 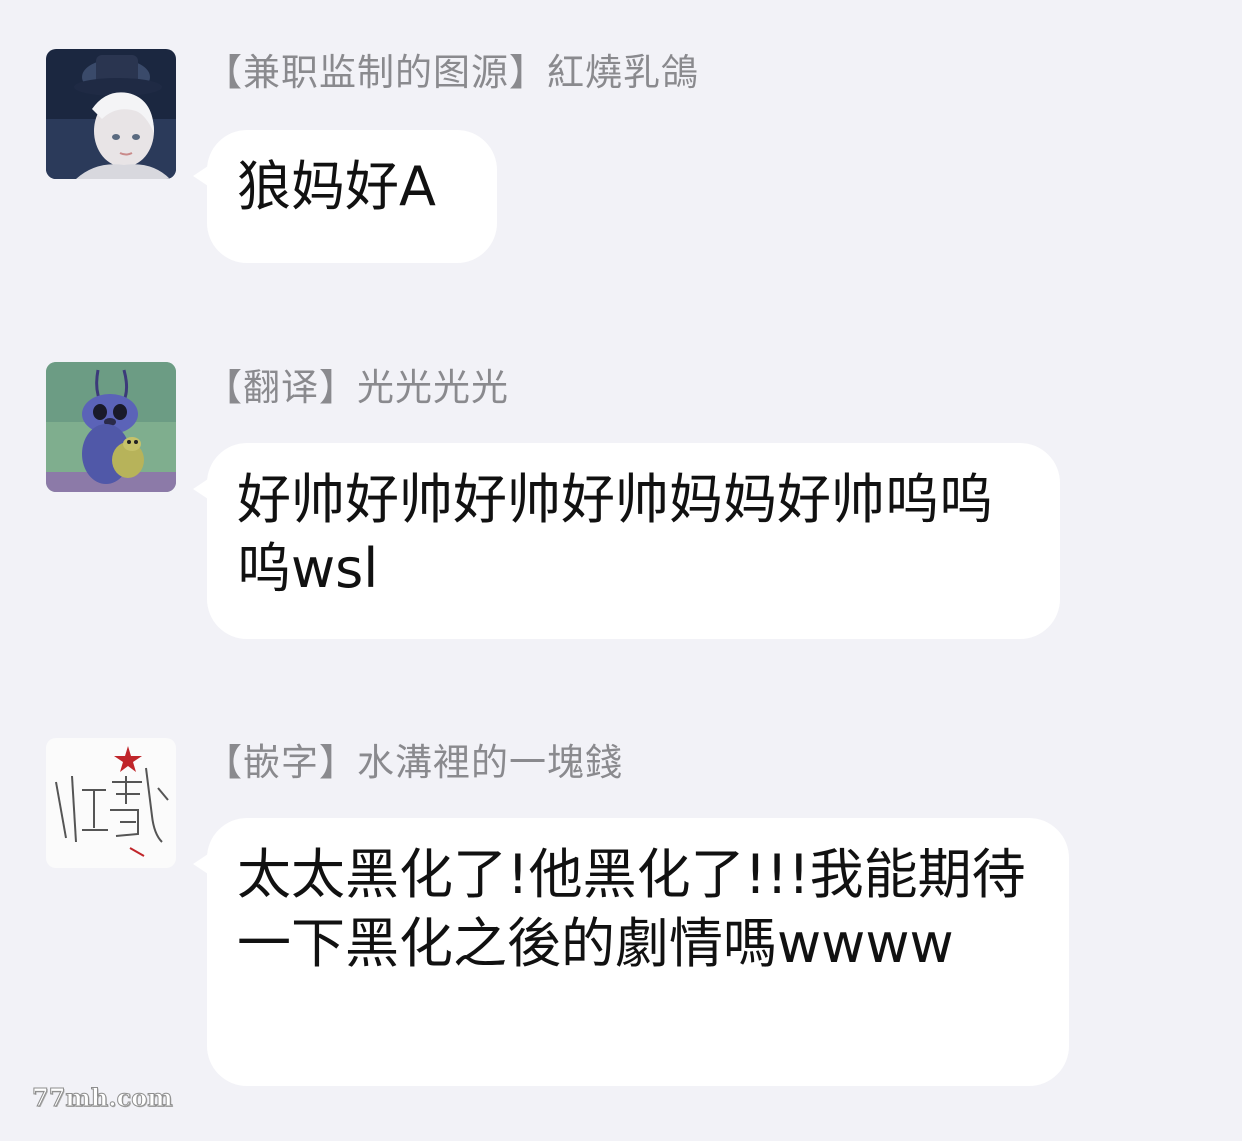 What do you see at coordinates (103, 1098) in the screenshot?
I see `watermark: 77mh.com` at bounding box center [103, 1098].